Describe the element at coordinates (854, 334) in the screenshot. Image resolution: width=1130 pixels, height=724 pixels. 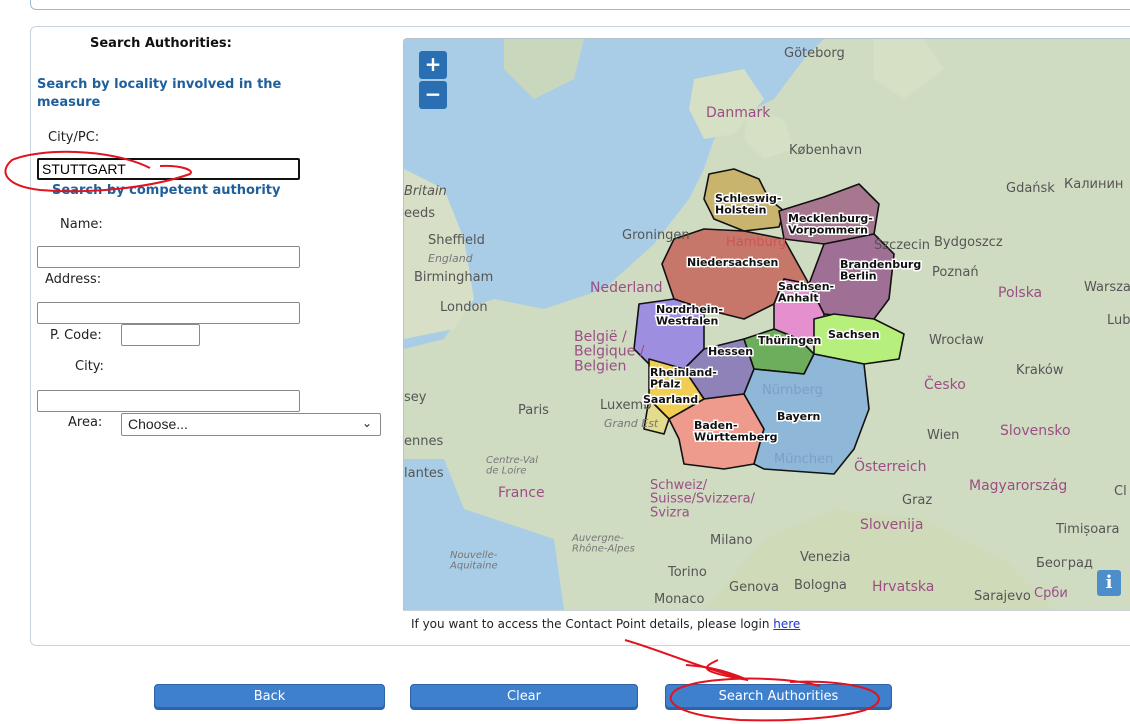
I see `state-label-sn: Sachsen` at that location.